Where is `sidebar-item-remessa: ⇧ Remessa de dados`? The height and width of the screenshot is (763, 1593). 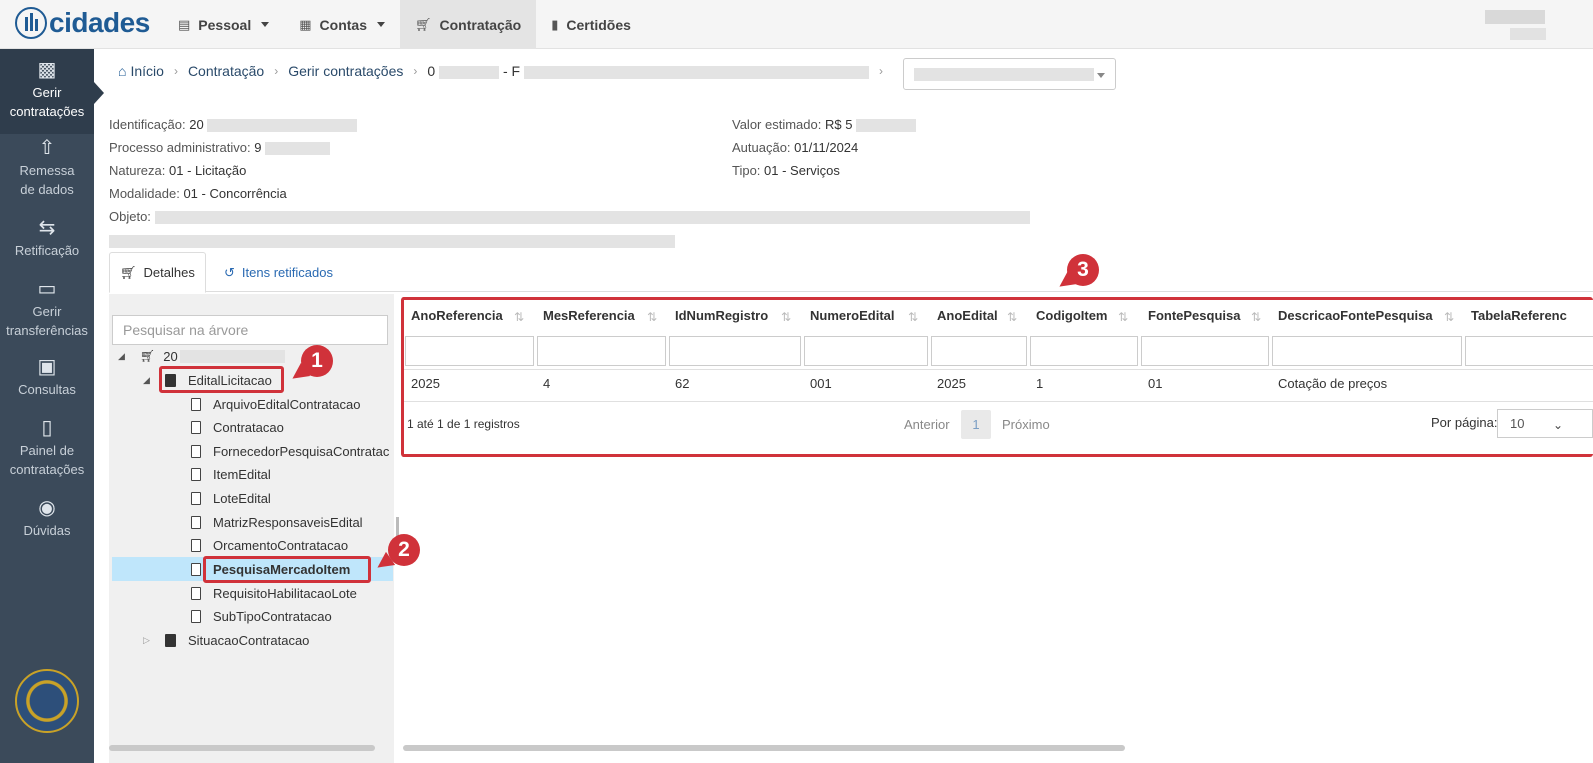 sidebar-item-remessa: ⇧ Remessa de dados is located at coordinates (47, 168).